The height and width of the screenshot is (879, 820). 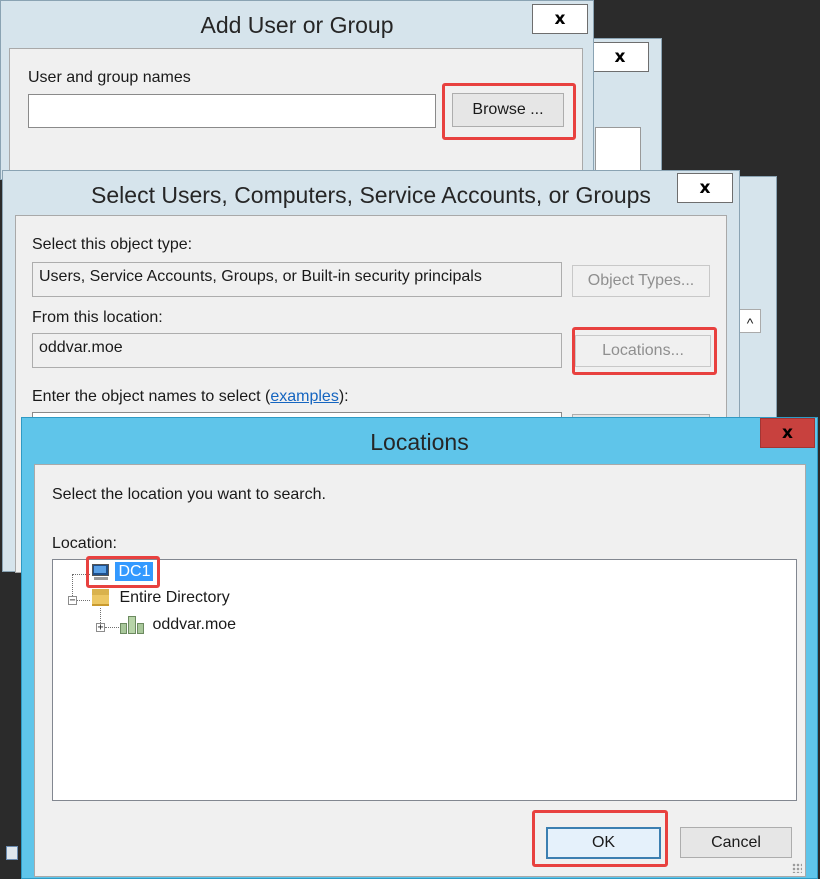 I want to click on folder-icon, so click(x=101, y=598).